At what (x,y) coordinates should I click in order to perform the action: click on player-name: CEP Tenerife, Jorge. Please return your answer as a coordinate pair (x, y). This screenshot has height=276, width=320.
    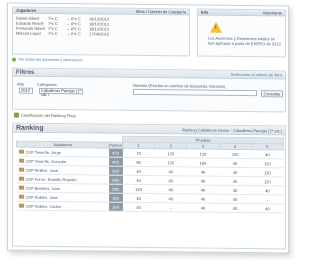
    Looking at the image, I should click on (44, 151).